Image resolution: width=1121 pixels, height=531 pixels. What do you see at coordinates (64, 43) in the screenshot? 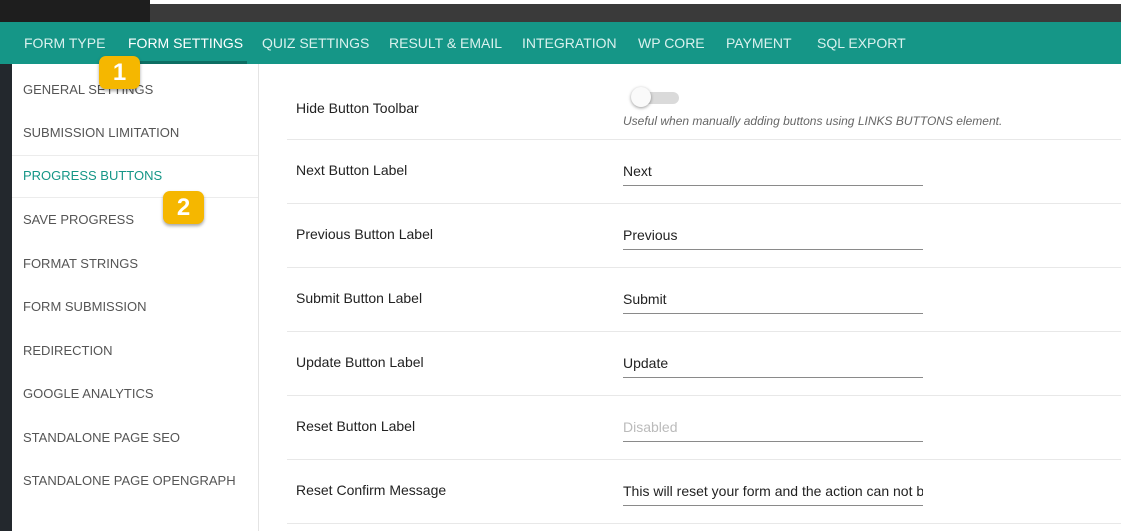
I see `tab-form-type: FORM TYPE` at bounding box center [64, 43].